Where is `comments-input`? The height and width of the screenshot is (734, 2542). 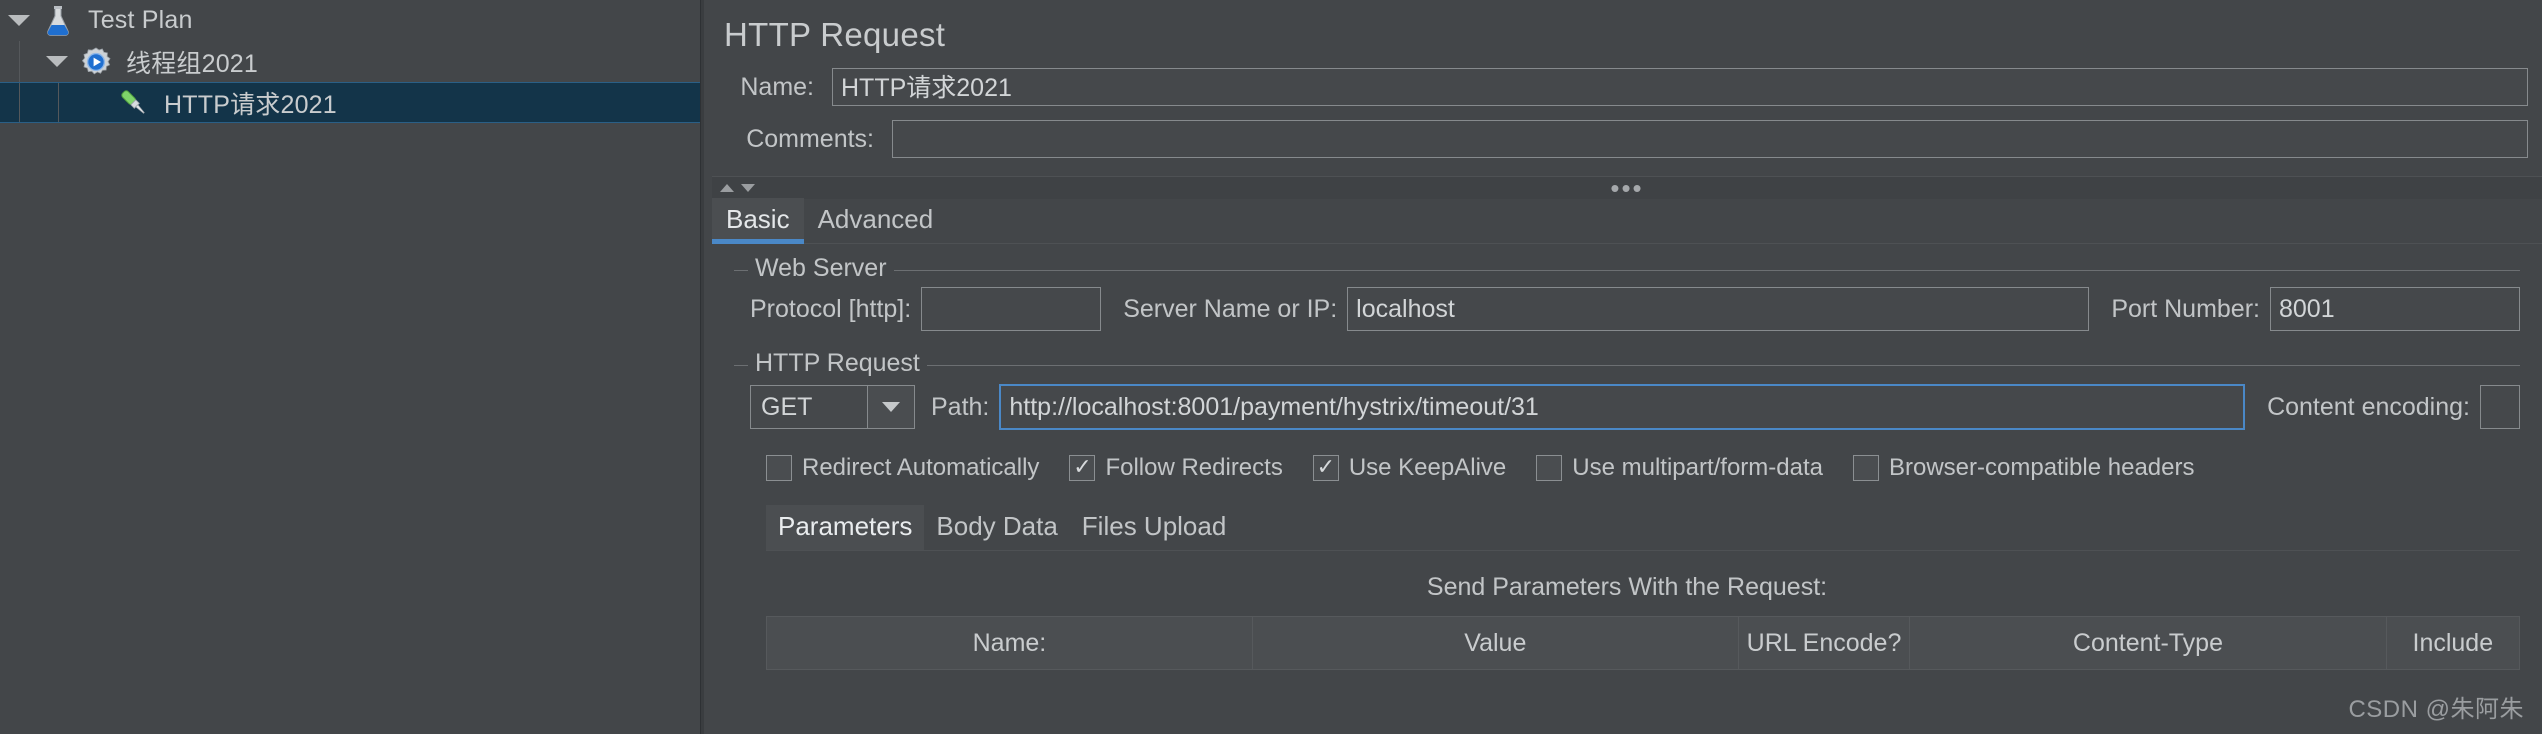 comments-input is located at coordinates (1710, 139).